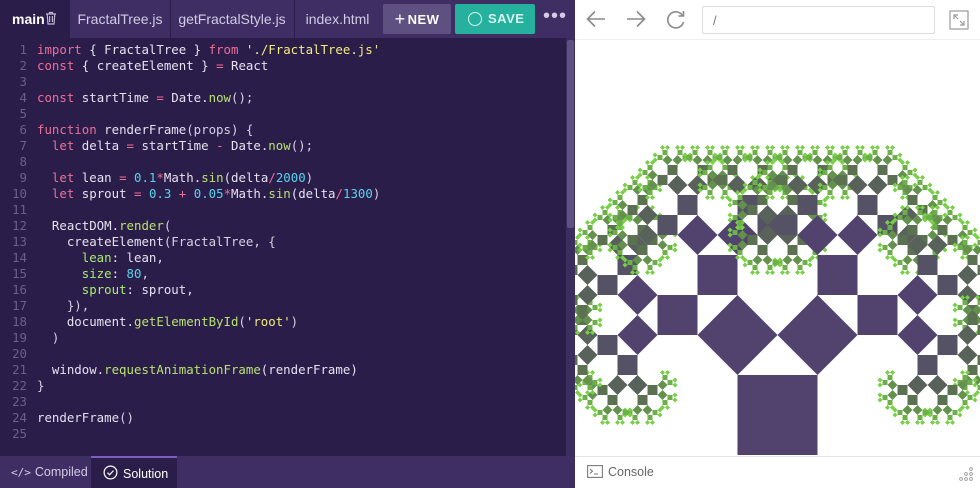  Describe the element at coordinates (232, 19) in the screenshot. I see `tab-getfractalstyle-js: getFractalStyle.js` at that location.